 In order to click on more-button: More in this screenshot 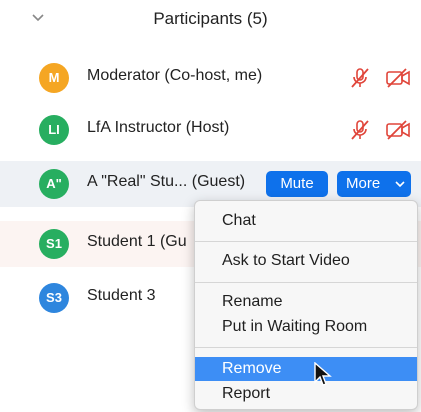, I will do `click(374, 184)`.